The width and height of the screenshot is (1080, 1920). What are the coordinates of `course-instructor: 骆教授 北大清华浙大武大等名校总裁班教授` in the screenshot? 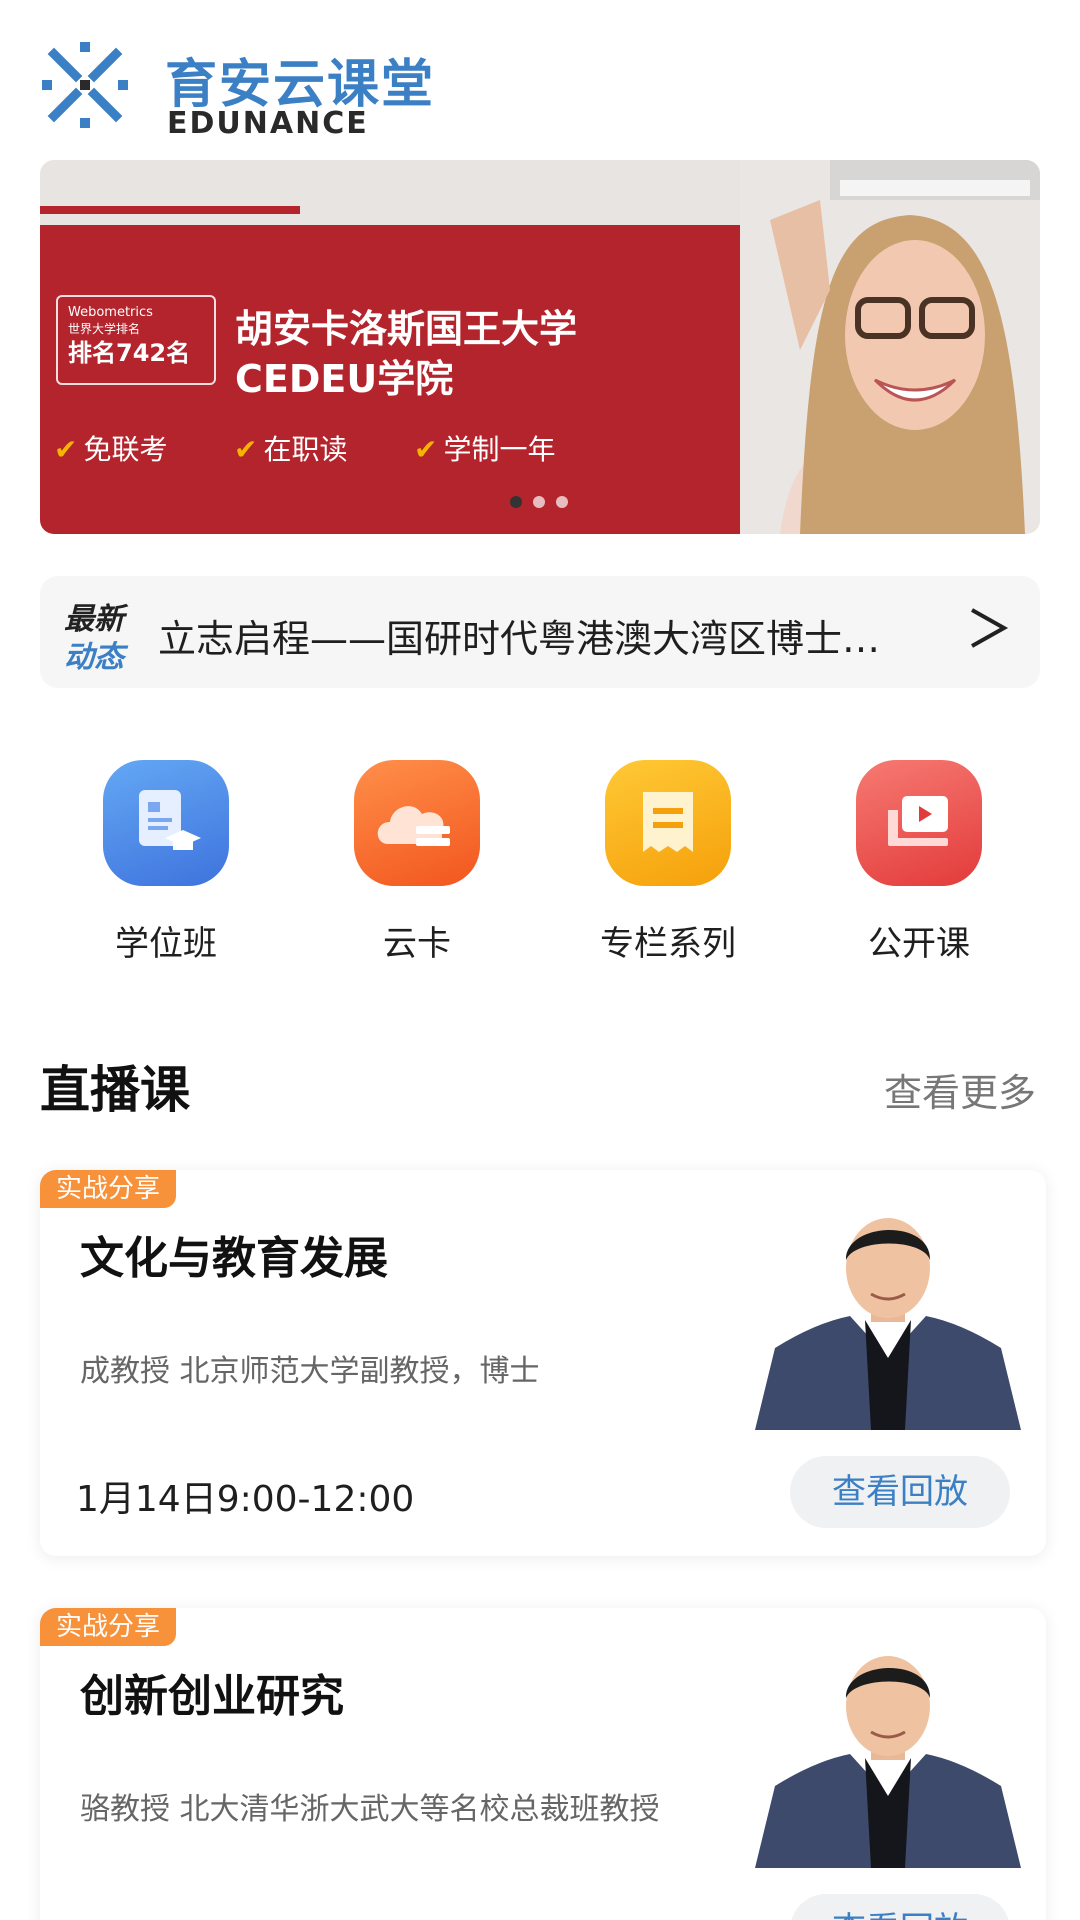 It's located at (370, 1809).